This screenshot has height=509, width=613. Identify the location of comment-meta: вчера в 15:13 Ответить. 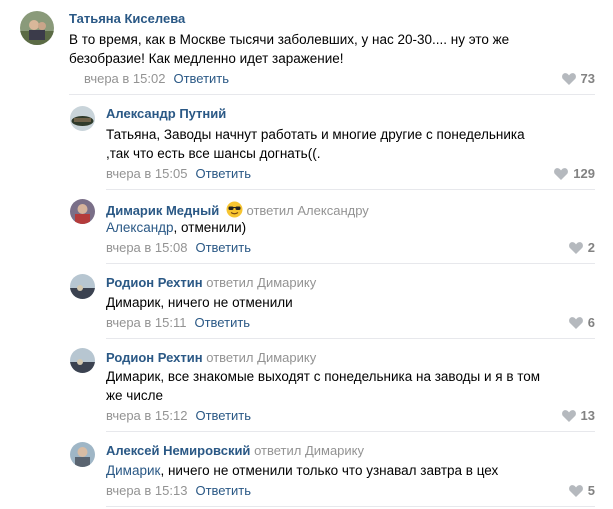
(178, 491).